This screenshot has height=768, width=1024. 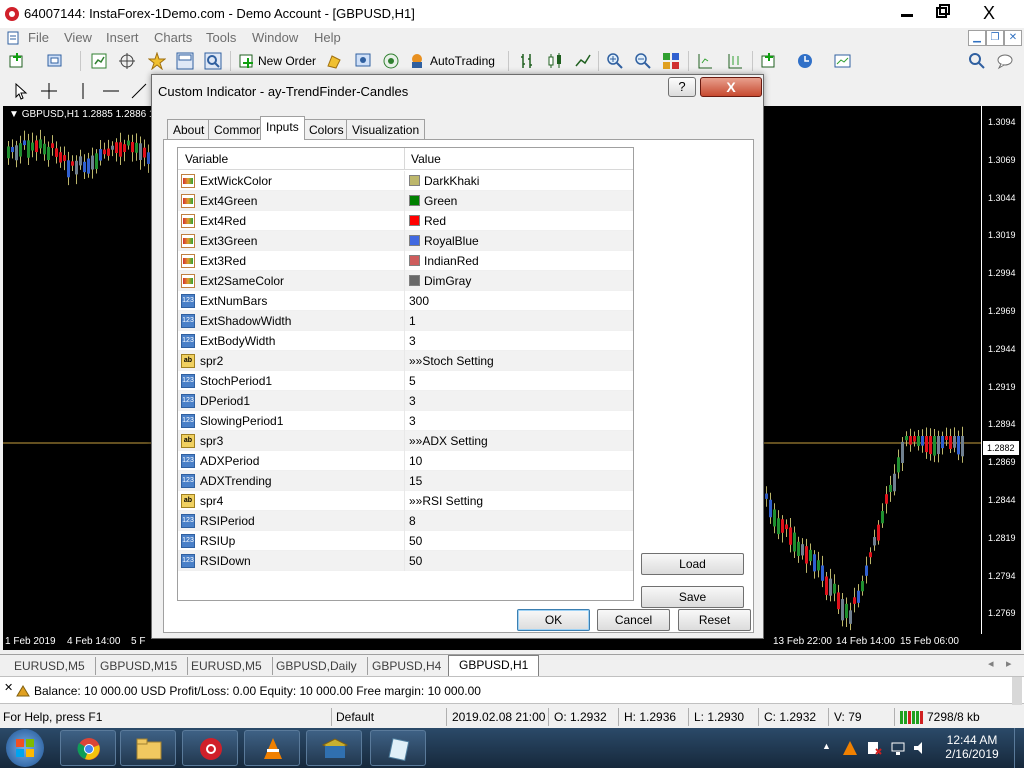 I want to click on taskbar-app, so click(x=334, y=748).